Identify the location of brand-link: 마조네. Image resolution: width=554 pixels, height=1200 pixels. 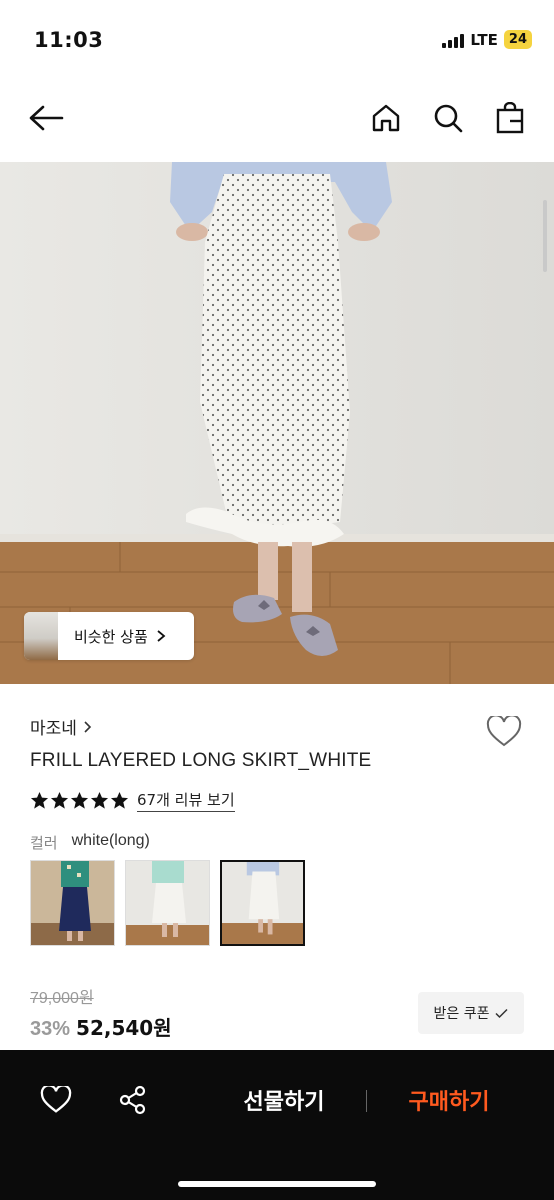
(61, 726).